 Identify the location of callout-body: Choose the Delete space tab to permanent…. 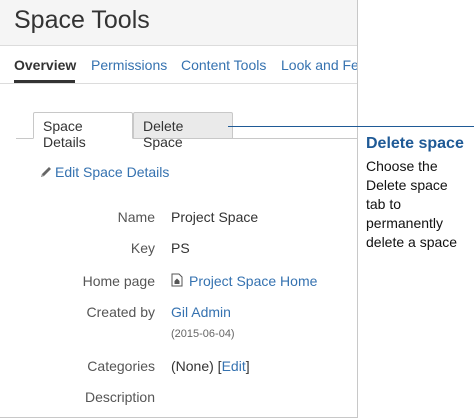
(420, 204).